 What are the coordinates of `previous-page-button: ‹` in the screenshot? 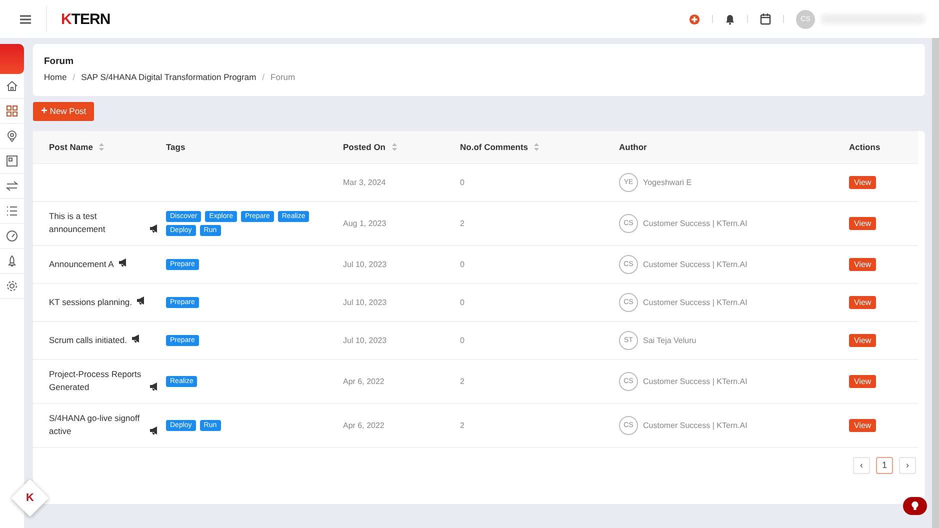 It's located at (861, 465).